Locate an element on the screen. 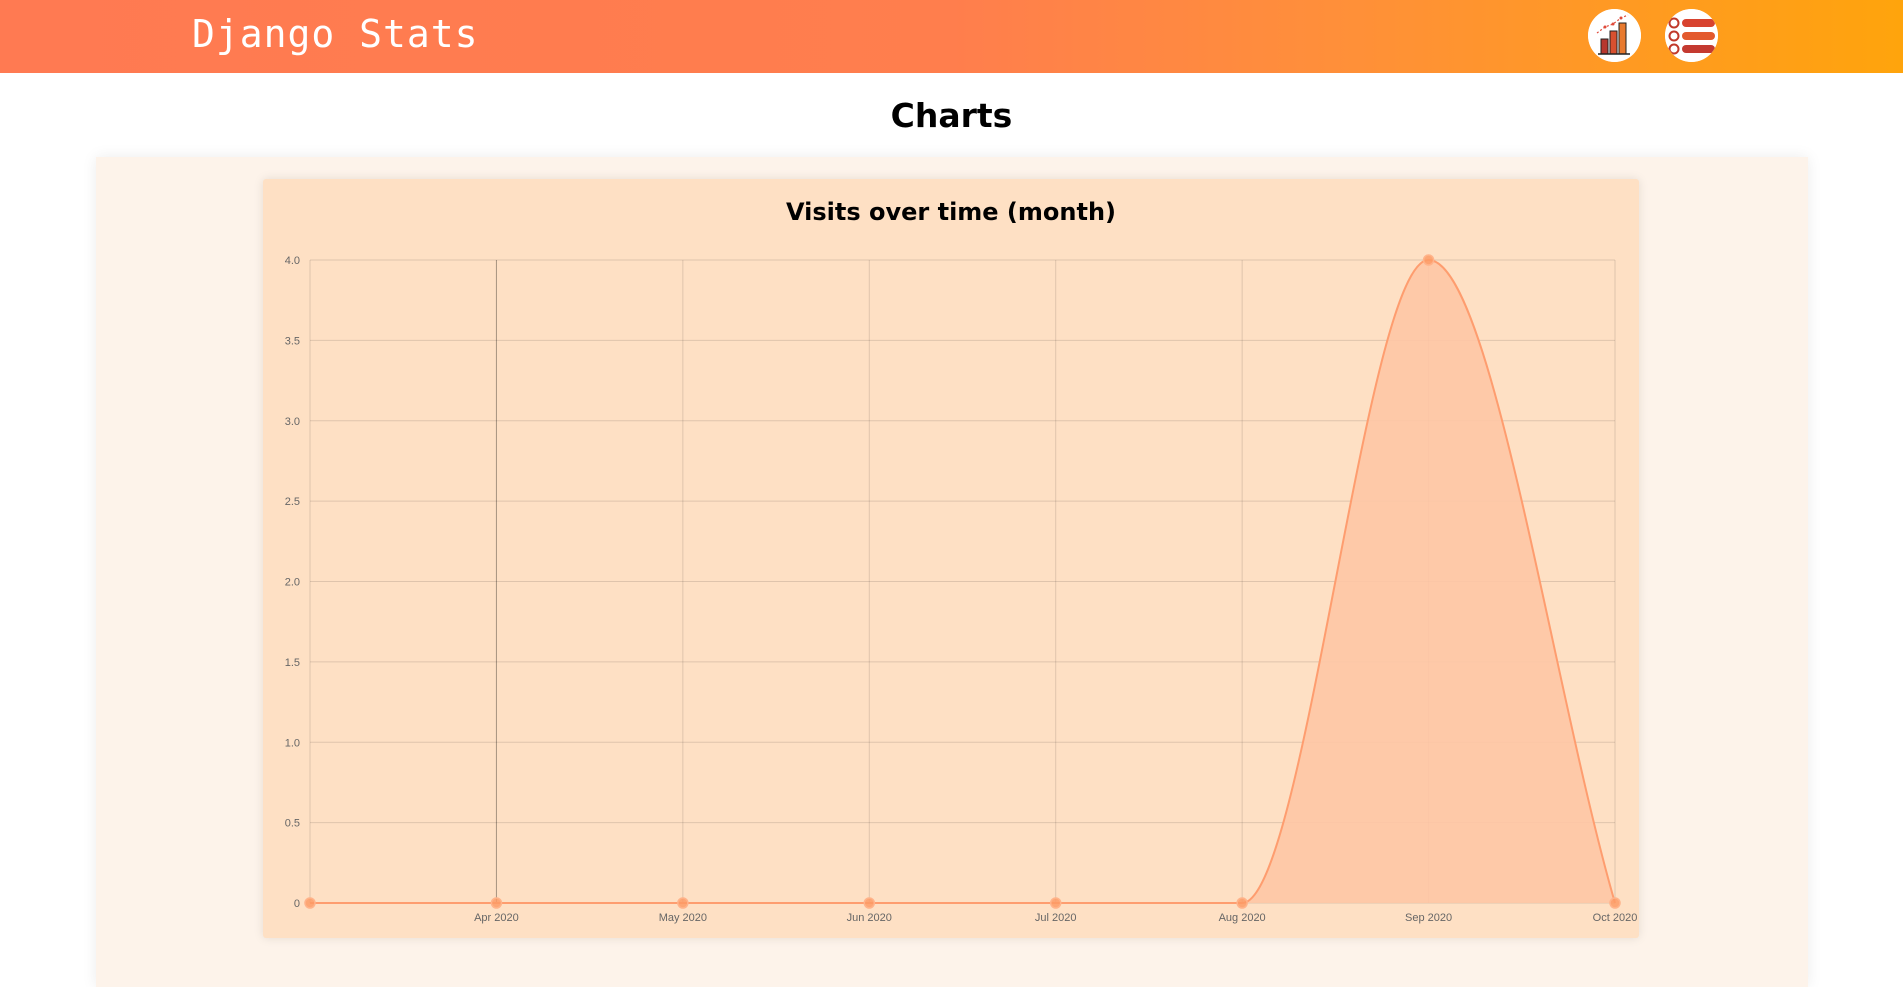 The width and height of the screenshot is (1903, 987). bar-chart-icon-graphic is located at coordinates (1614, 35).